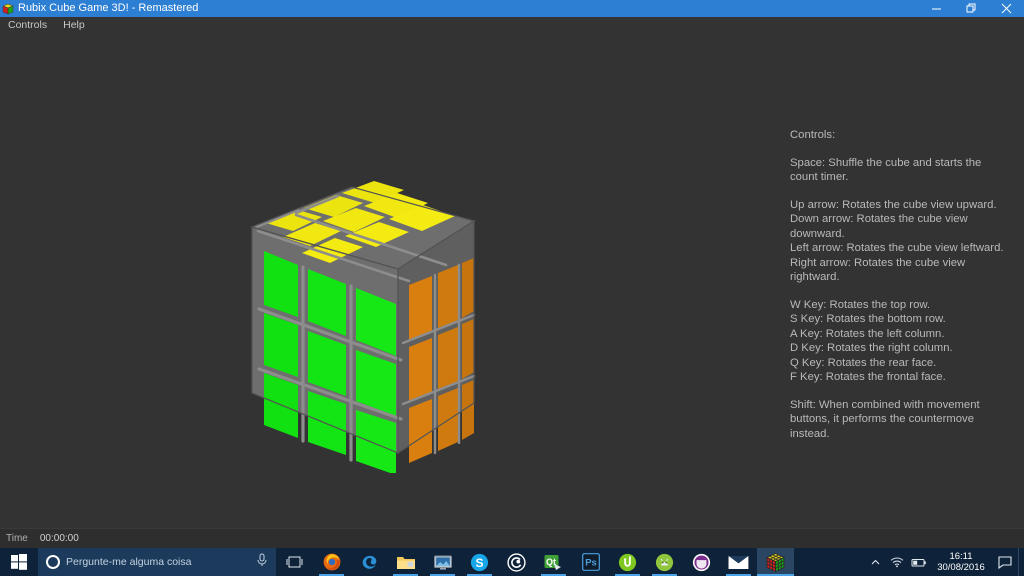 This screenshot has height=576, width=1024. Describe the element at coordinates (664, 562) in the screenshot. I see `android-studio-icon` at that location.